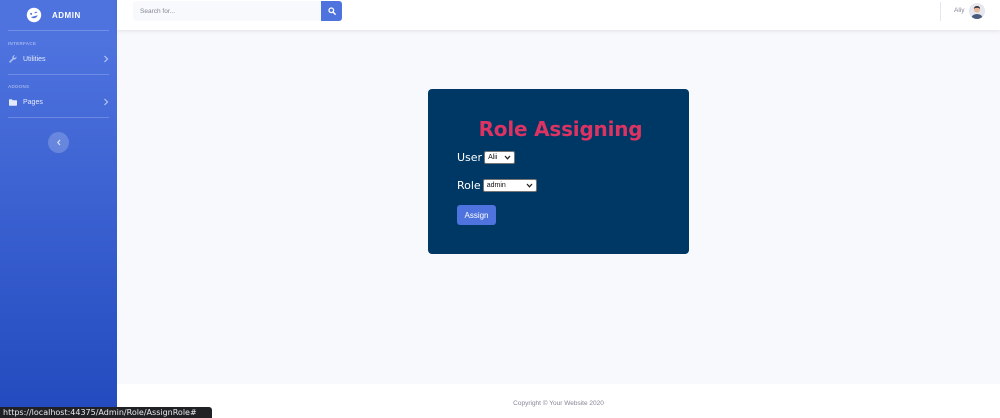 The height and width of the screenshot is (418, 1000). Describe the element at coordinates (509, 185) in the screenshot. I see `role-select: admin` at that location.